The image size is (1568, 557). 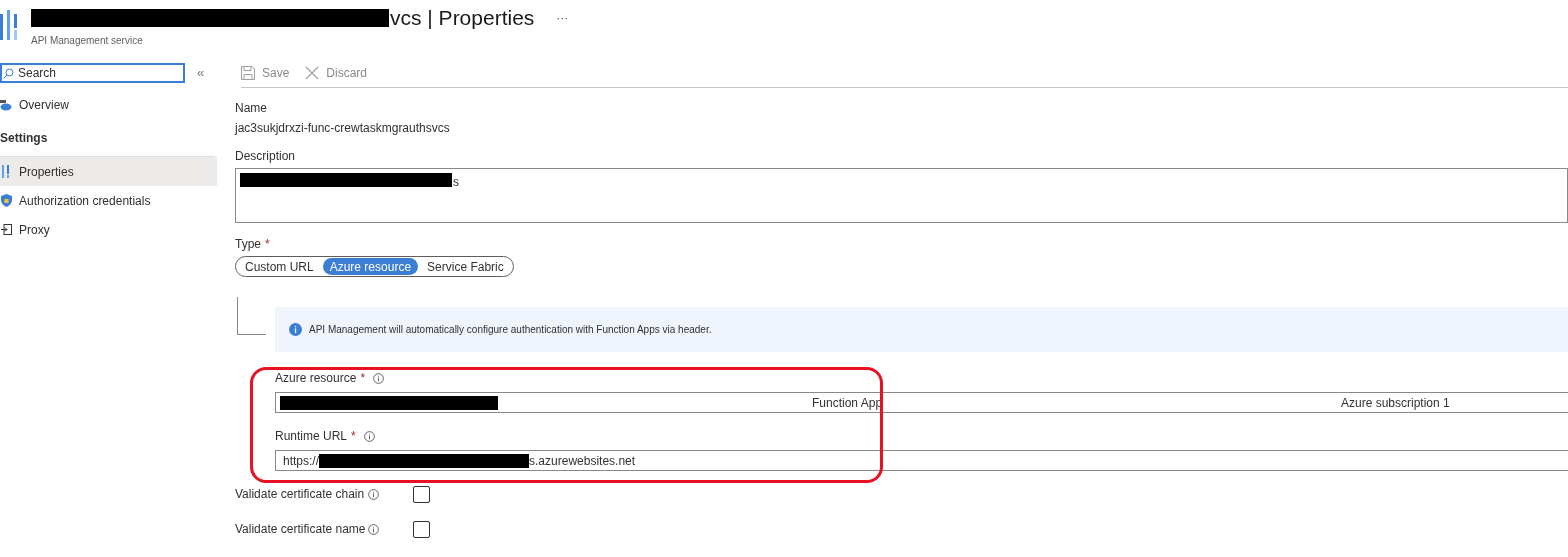 What do you see at coordinates (9, 25) in the screenshot?
I see `service-logo-icon` at bounding box center [9, 25].